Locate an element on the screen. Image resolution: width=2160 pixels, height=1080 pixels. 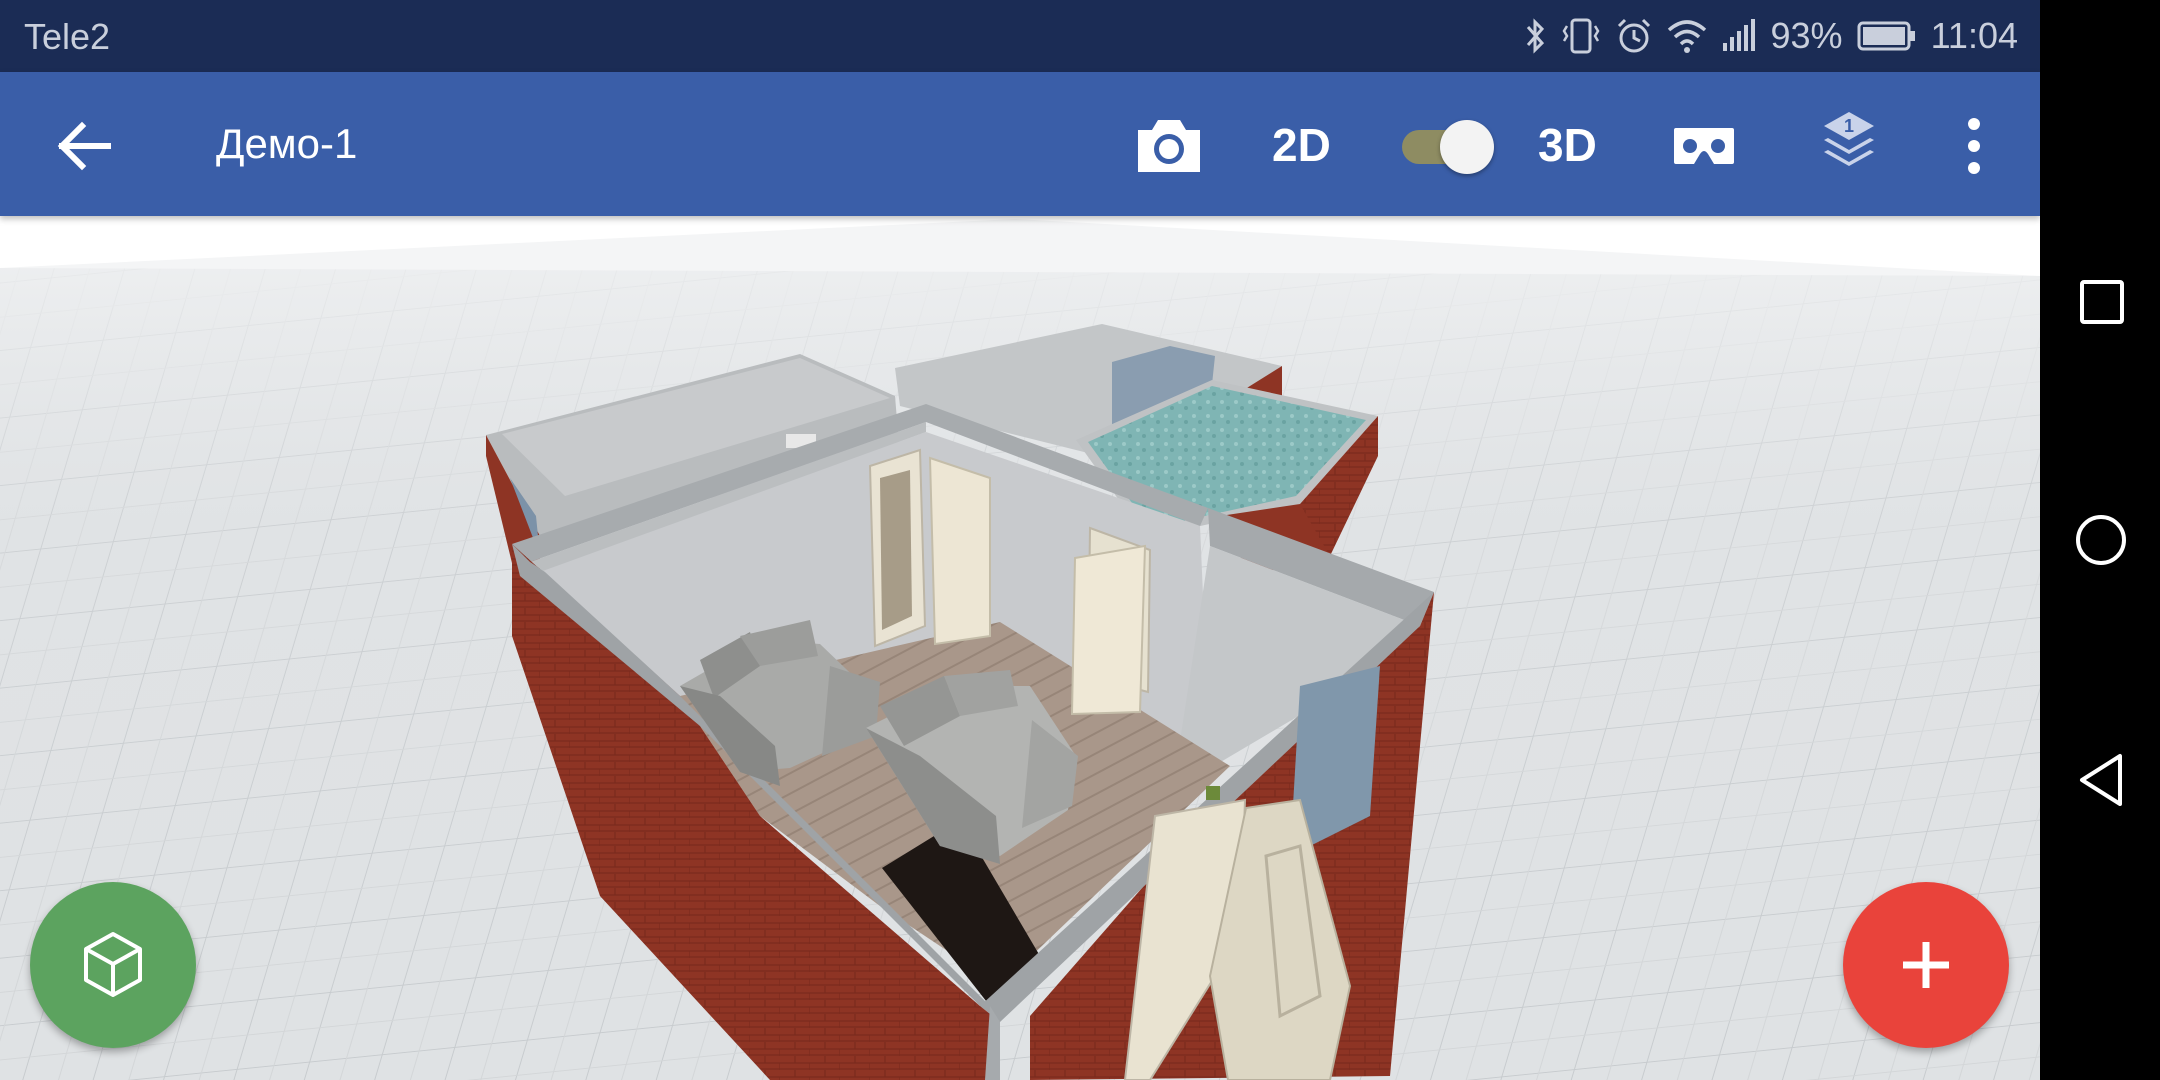
wifi-icon is located at coordinates (1686, 36).